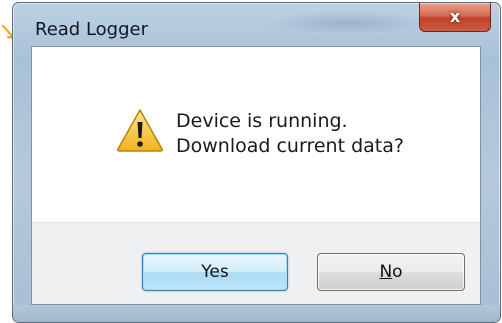  Describe the element at coordinates (386, 272) in the screenshot. I see `no-button-accelerator: N` at that location.